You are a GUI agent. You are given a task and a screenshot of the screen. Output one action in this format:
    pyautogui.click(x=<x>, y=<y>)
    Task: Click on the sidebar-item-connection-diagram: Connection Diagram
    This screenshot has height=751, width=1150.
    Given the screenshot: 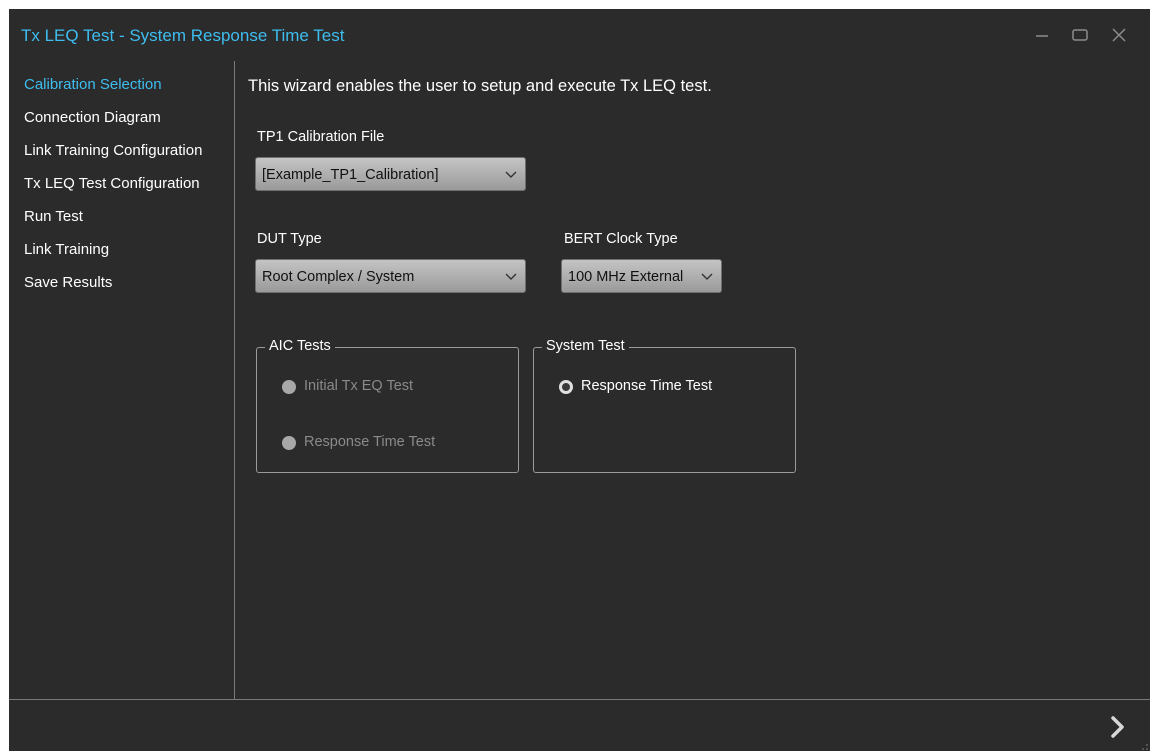 What is the action you would take?
    pyautogui.click(x=92, y=117)
    